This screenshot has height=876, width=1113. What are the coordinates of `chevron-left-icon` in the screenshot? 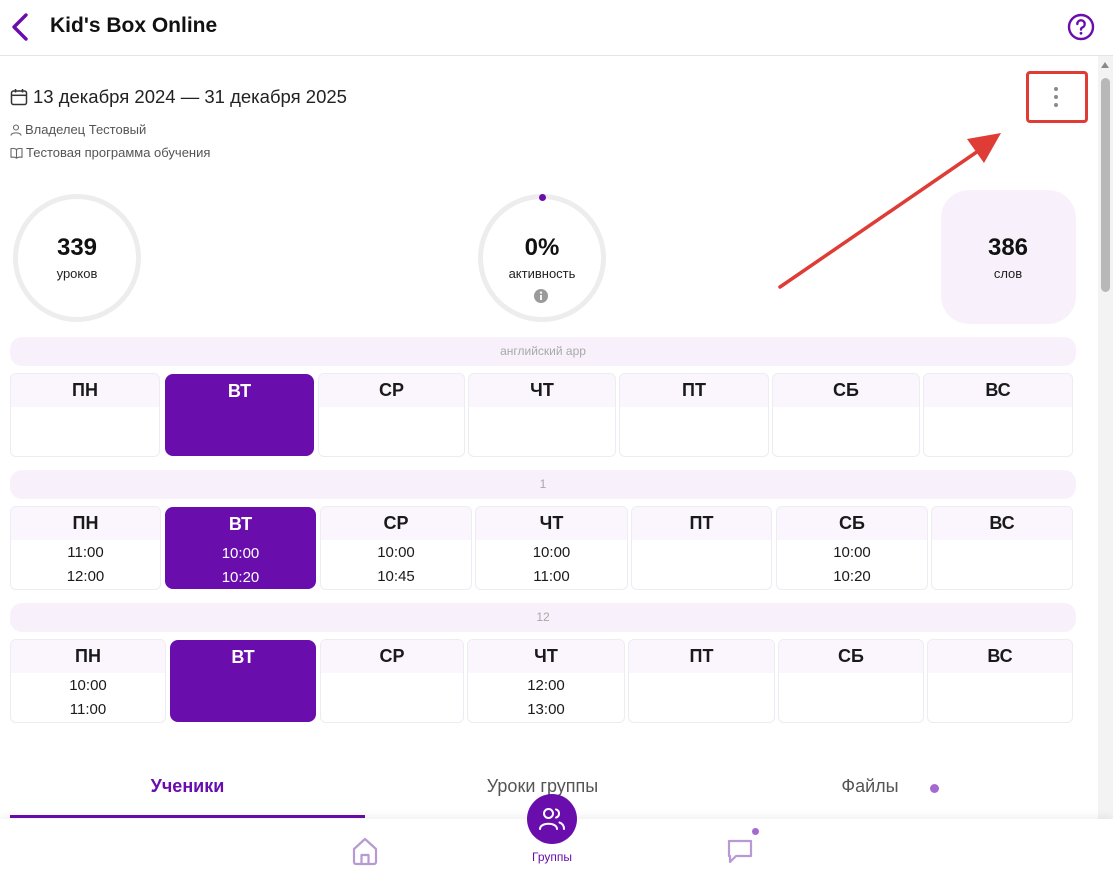 It's located at (20, 27).